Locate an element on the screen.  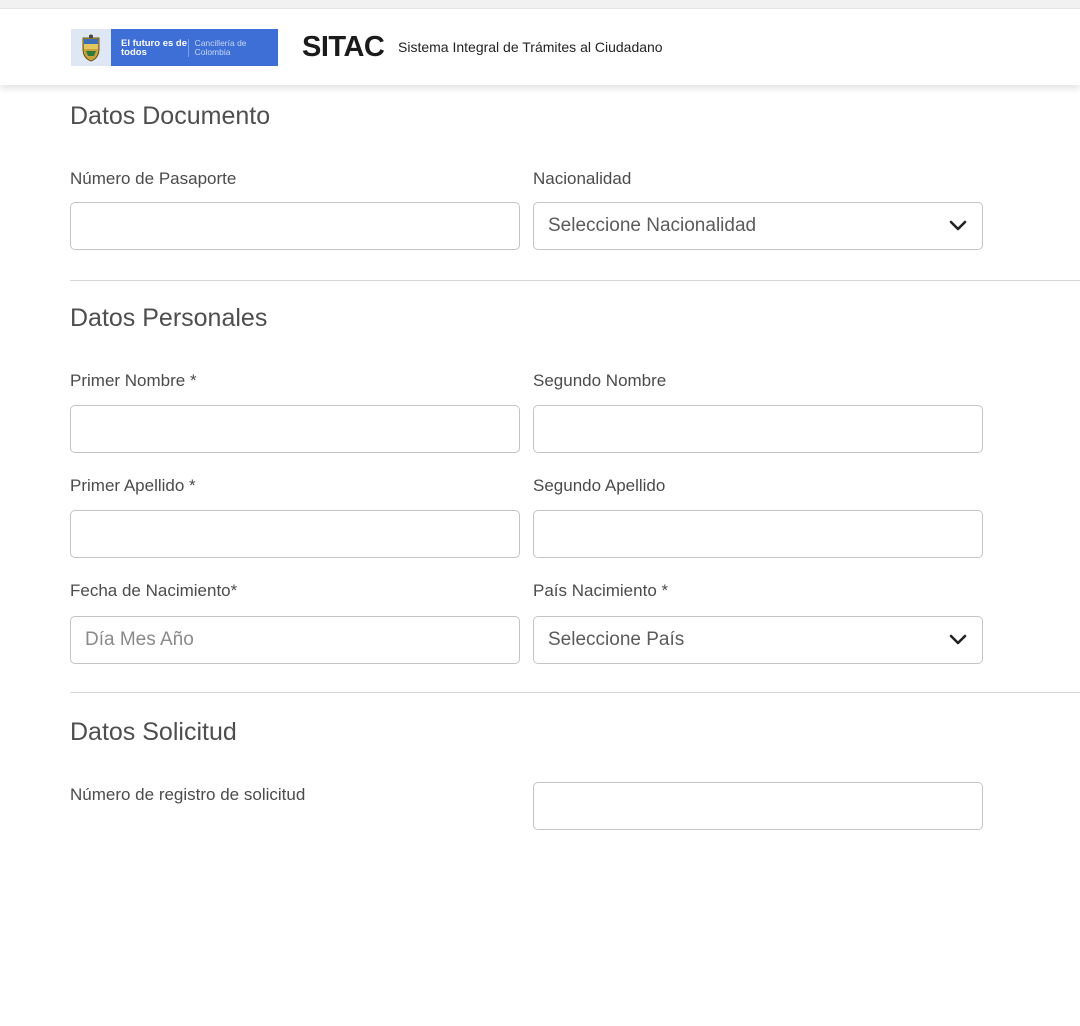
registro-solicitud-label: Número de registro de solicitud is located at coordinates (188, 794).